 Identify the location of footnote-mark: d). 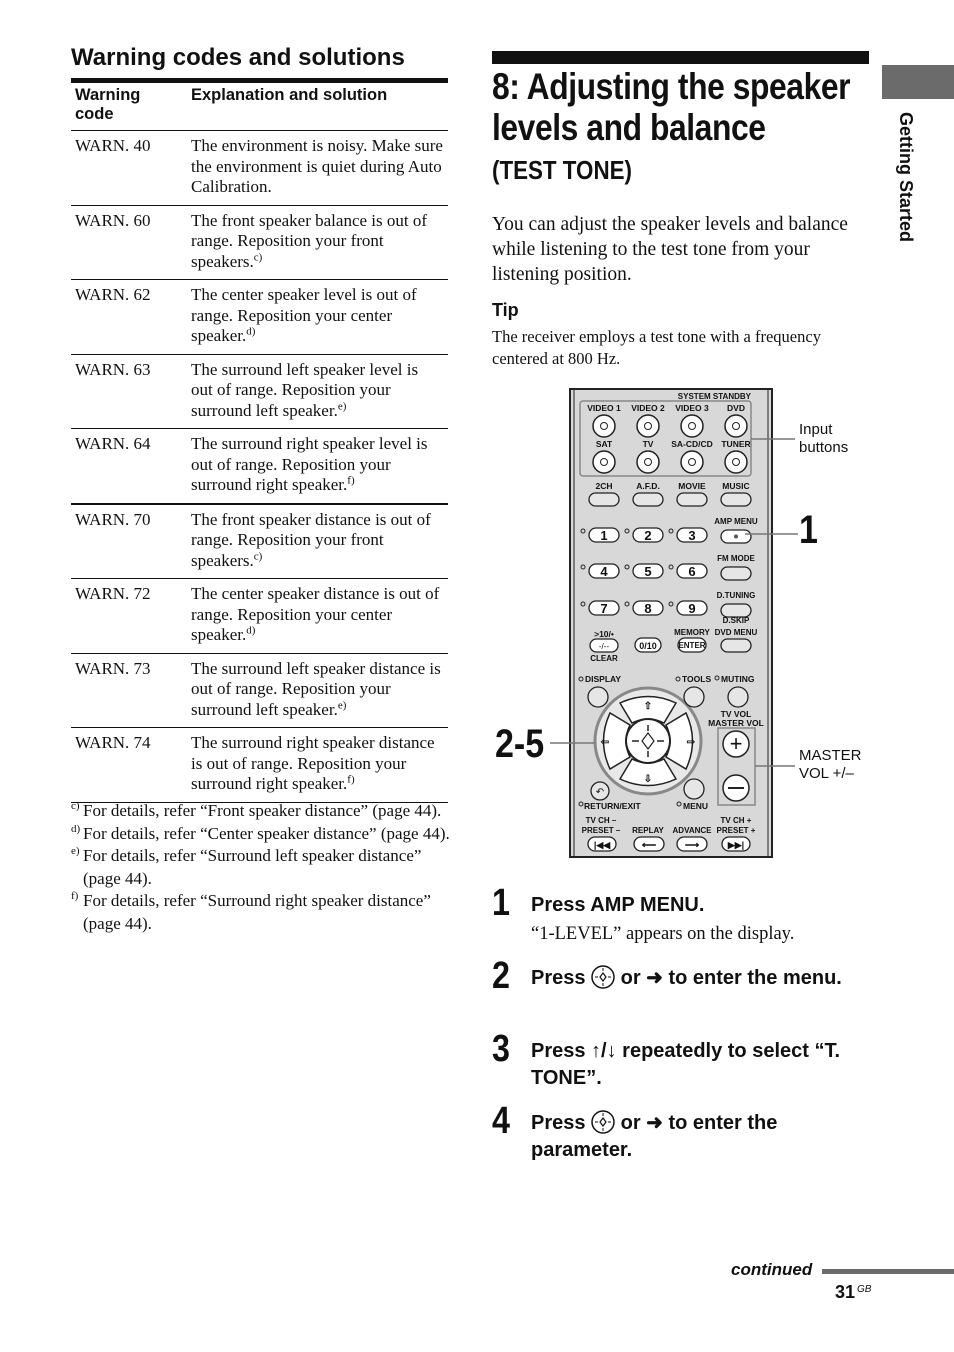
(76, 828).